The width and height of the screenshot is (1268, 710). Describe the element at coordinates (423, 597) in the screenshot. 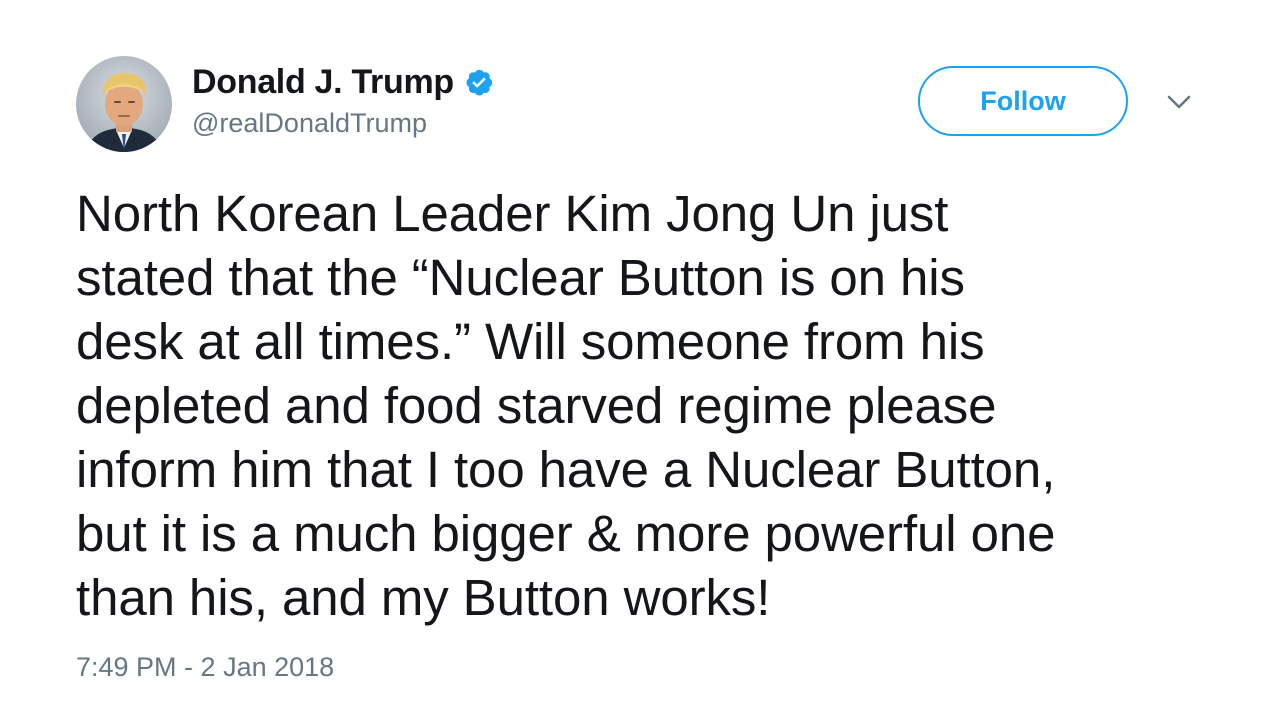

I see `tweet-text-line: than his, and my Button works!` at that location.